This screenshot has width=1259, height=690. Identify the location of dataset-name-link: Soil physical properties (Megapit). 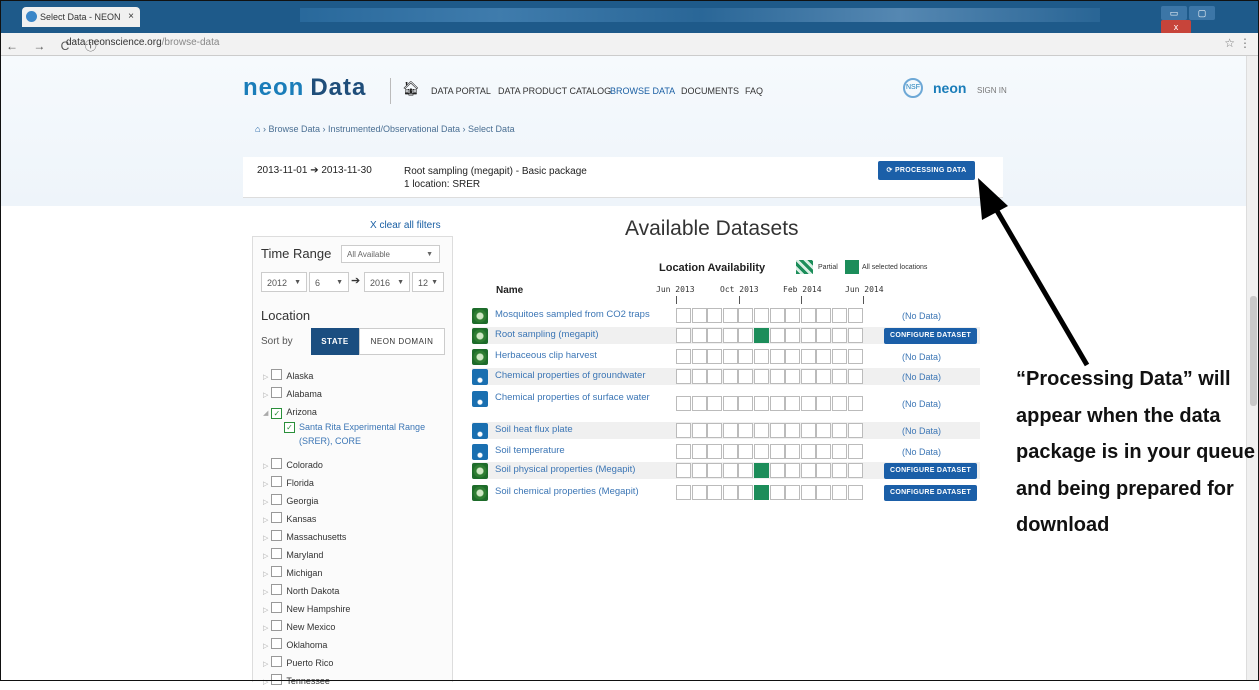
(580, 470).